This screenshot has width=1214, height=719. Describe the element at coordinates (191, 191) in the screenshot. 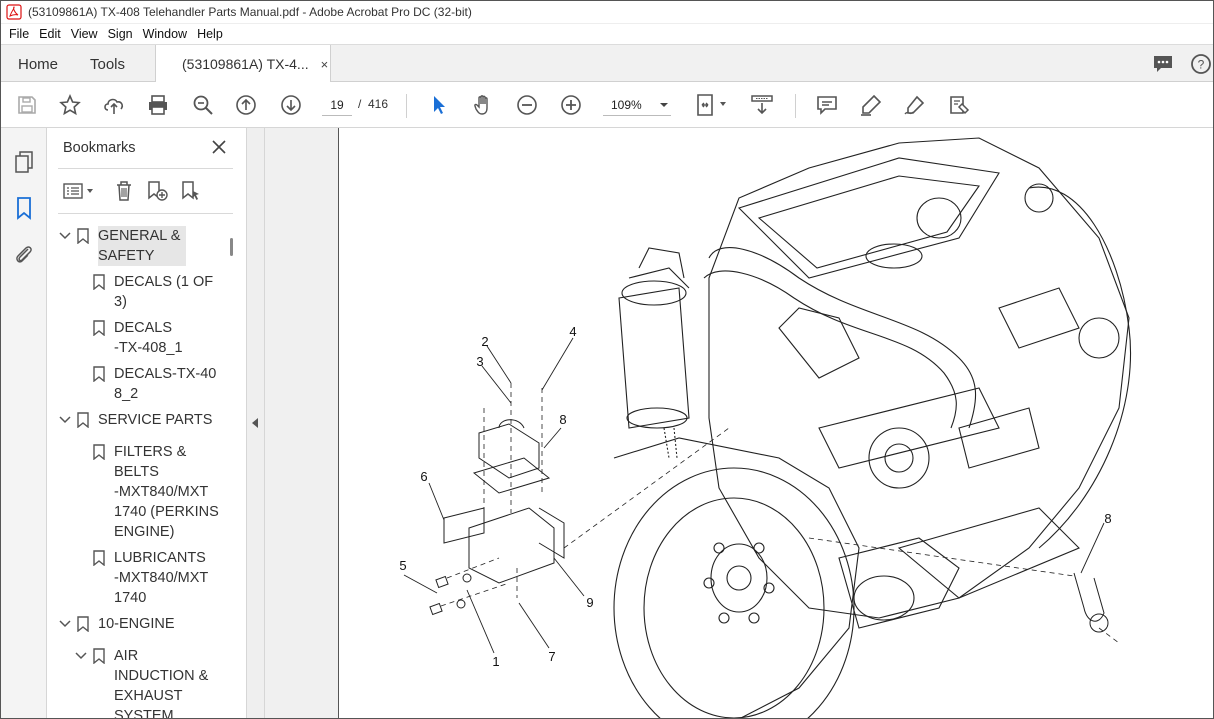

I see `bookmark-search-icon` at that location.